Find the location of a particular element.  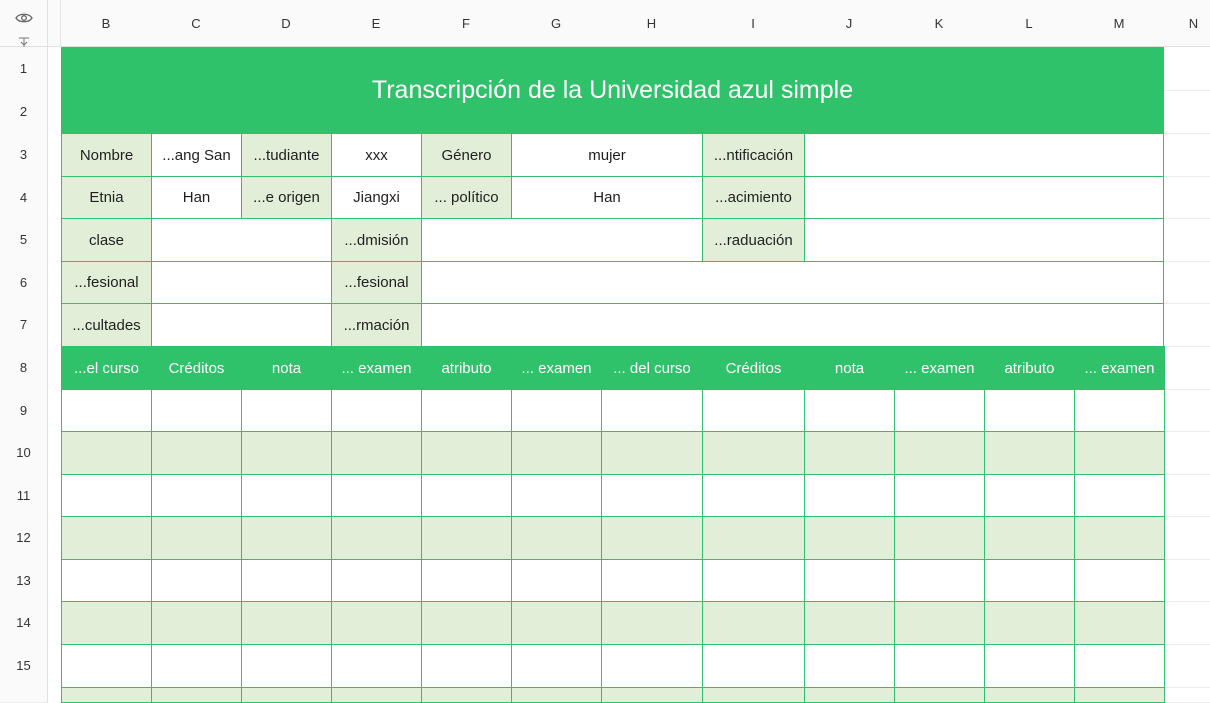

value-nacimiento is located at coordinates (984, 197).